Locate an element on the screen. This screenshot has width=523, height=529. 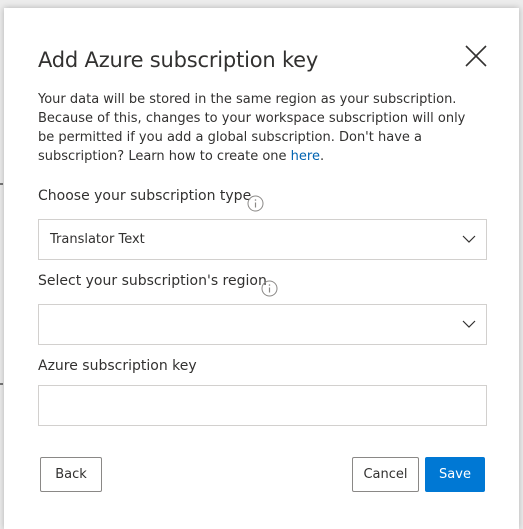
region-select is located at coordinates (262, 324).